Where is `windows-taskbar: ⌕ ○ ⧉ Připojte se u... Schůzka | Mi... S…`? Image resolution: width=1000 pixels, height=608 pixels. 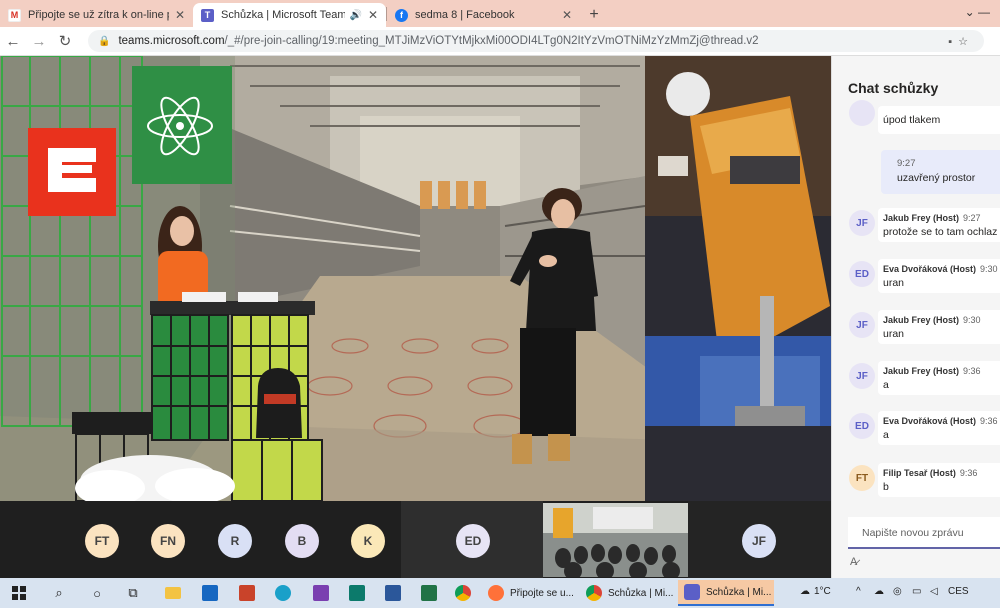 windows-taskbar: ⌕ ○ ⧉ Připojte se u... Schůzka | Mi... S… is located at coordinates (500, 593).